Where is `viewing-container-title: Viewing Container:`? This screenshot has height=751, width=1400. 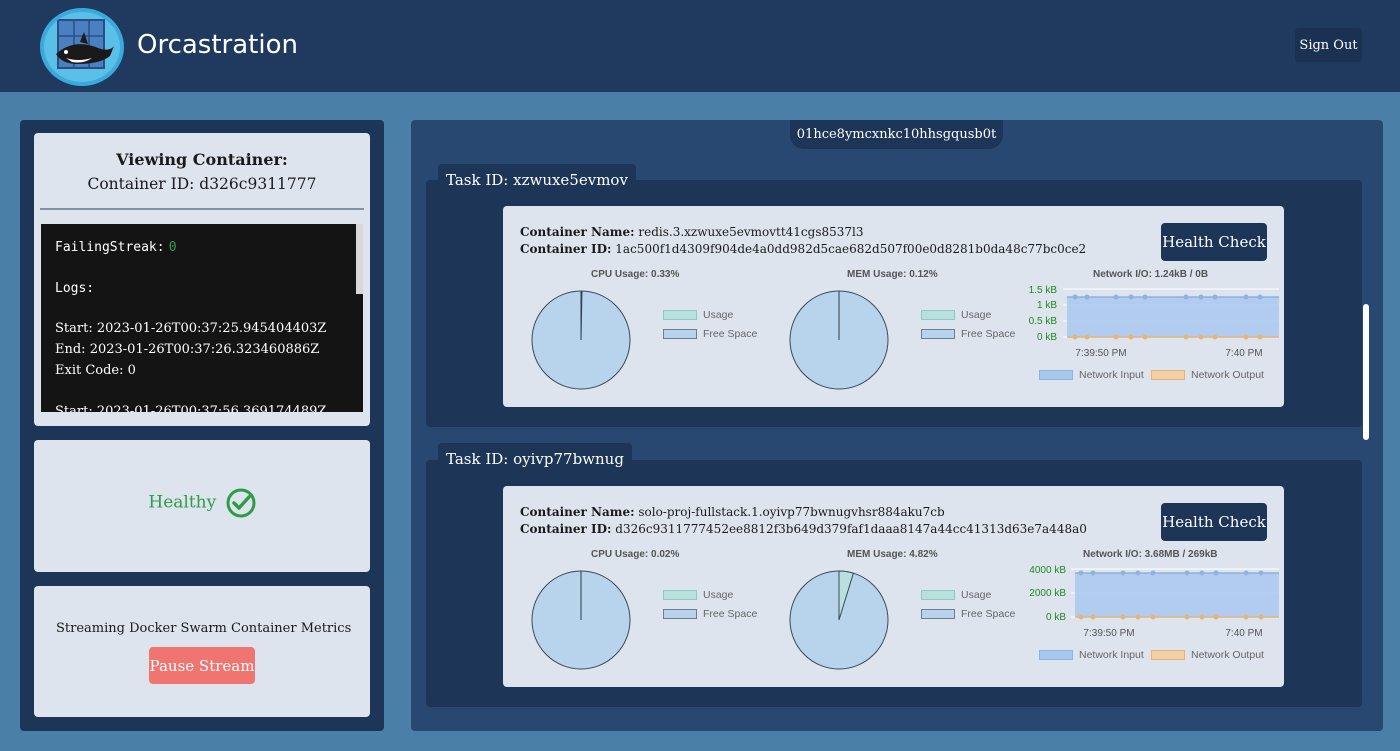
viewing-container-title: Viewing Container: is located at coordinates (202, 159).